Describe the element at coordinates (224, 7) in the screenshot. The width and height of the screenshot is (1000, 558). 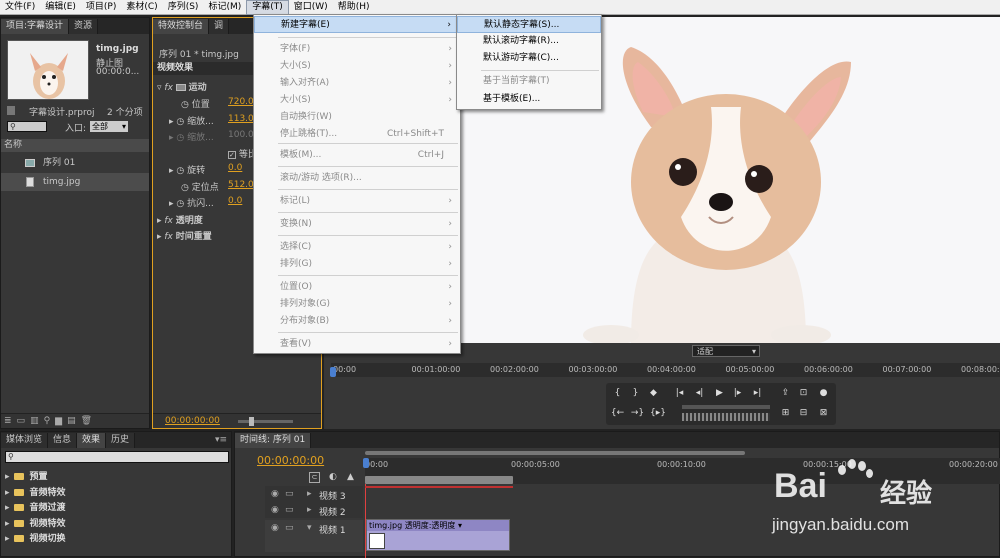
I see `menu-marker: 标记(M)` at that location.